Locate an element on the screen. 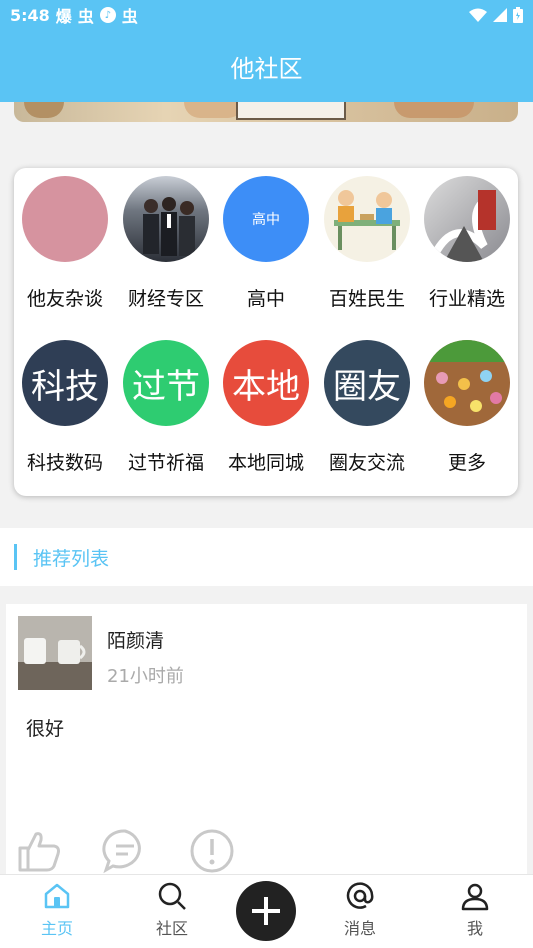 Image resolution: width=533 pixels, height=948 pixels. post-author: 陌颜清 is located at coordinates (135, 639).